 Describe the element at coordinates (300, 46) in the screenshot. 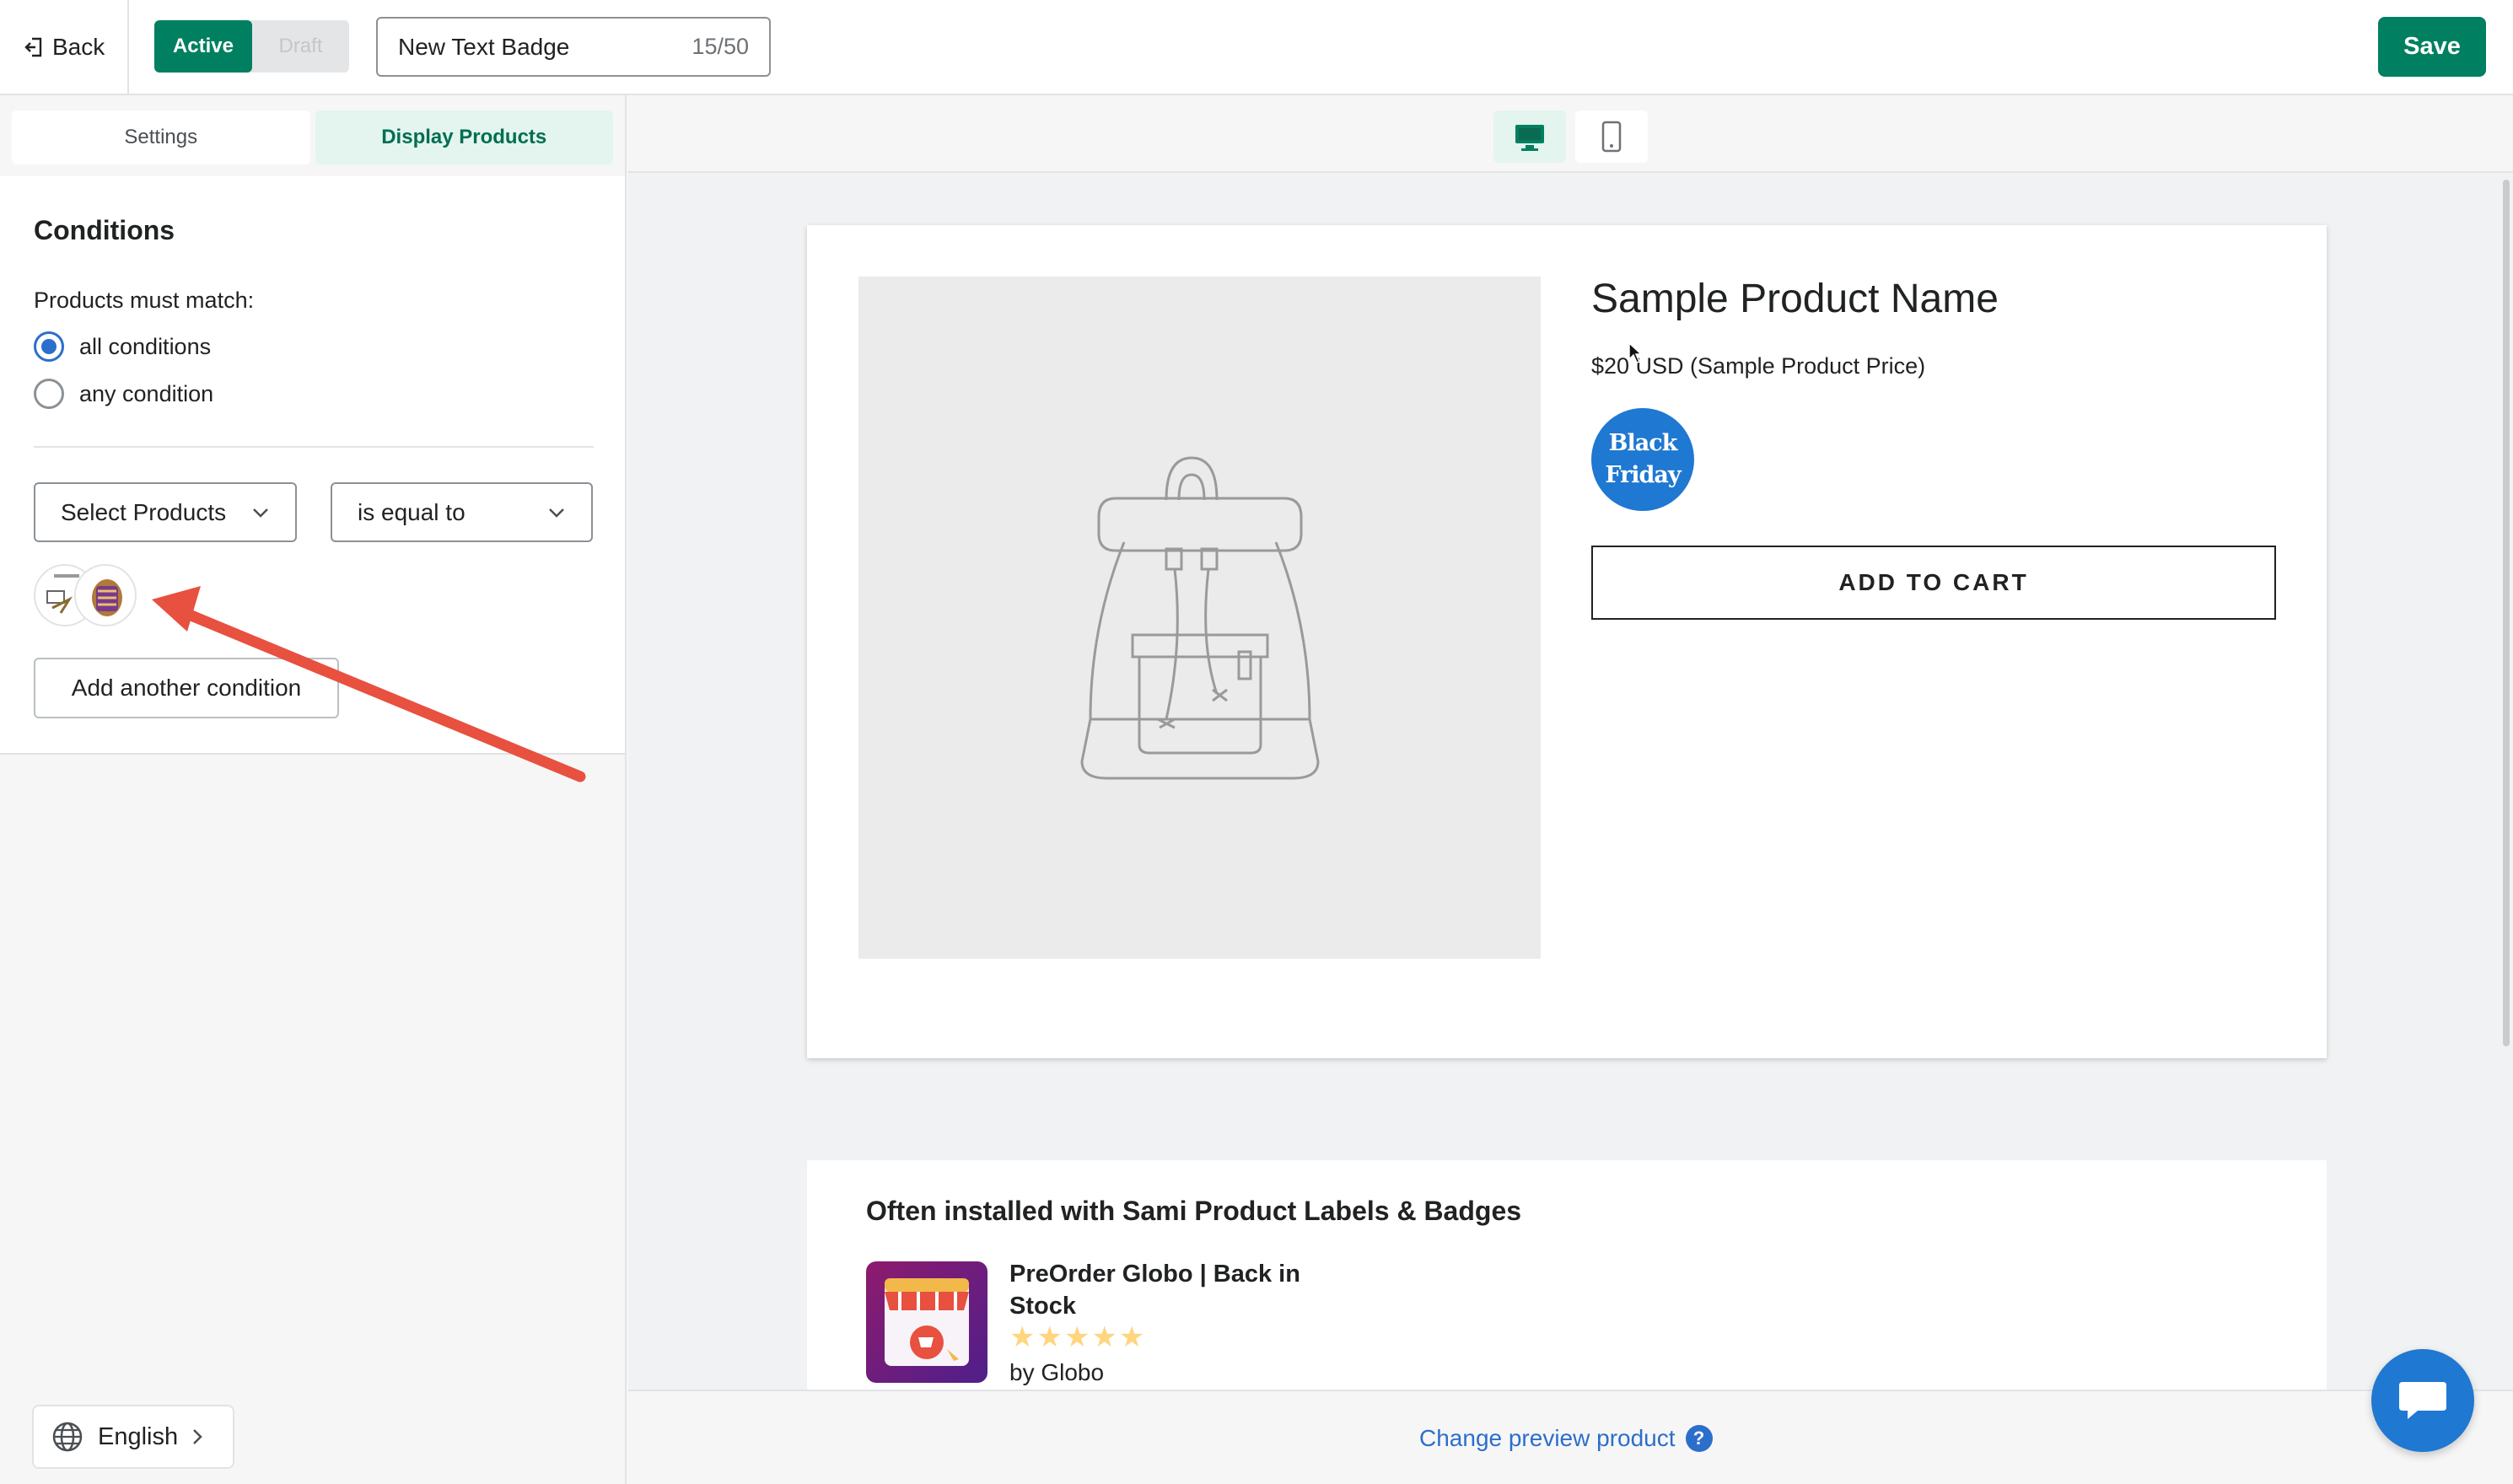

I see `status-draft-button: Draft` at that location.